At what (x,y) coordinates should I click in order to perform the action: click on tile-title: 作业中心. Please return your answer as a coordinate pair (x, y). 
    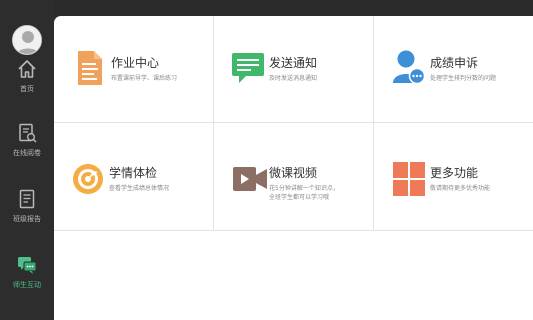
    Looking at the image, I should click on (135, 63).